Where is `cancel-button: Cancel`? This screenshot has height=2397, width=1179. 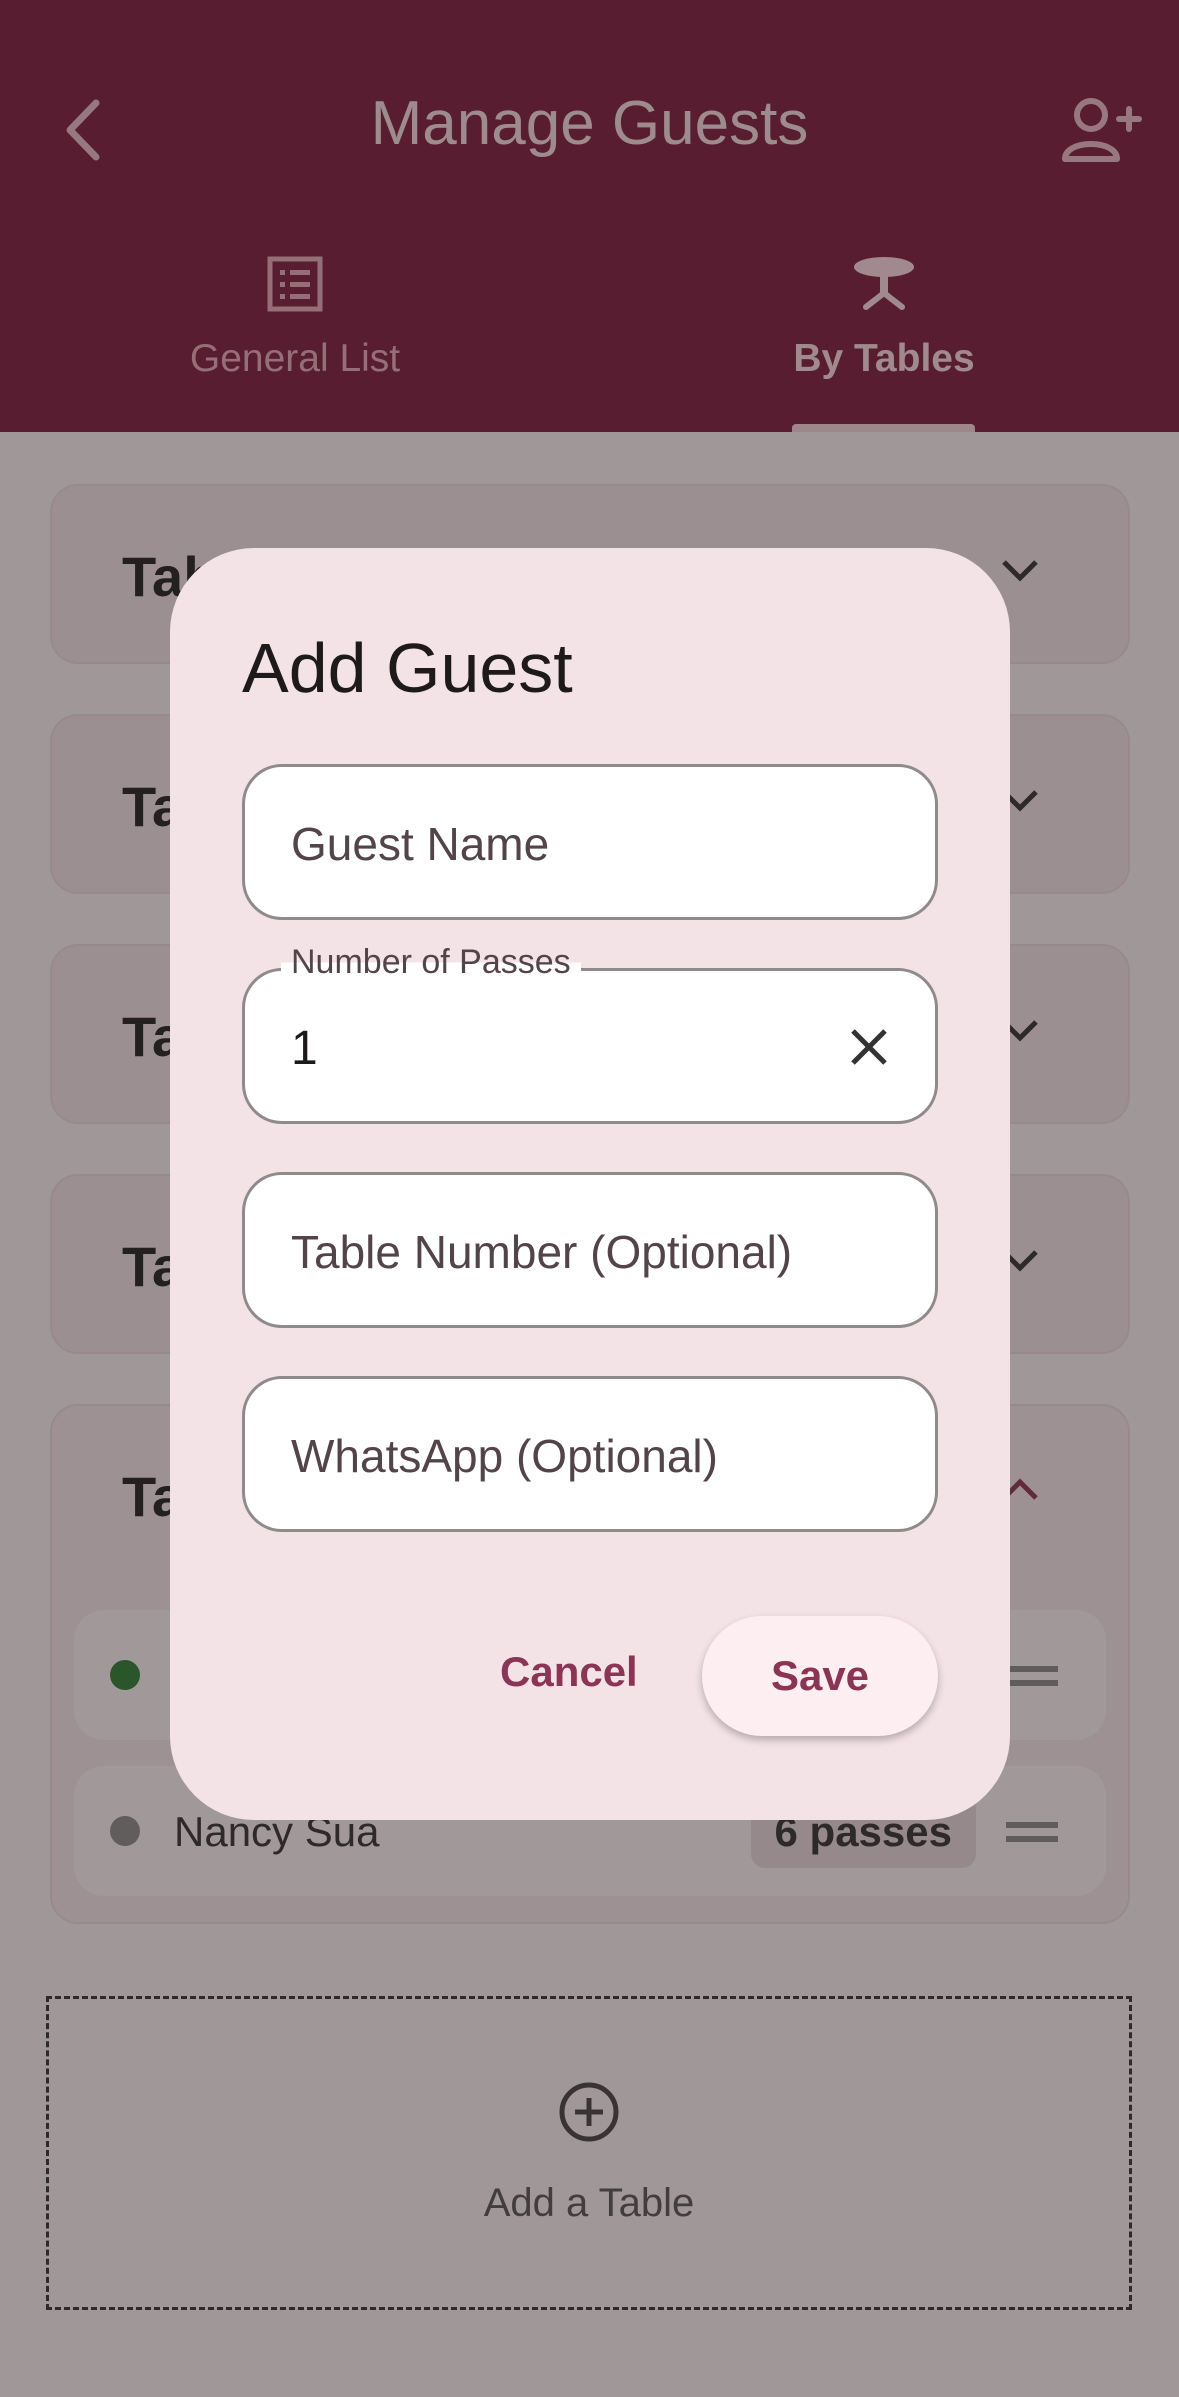 cancel-button: Cancel is located at coordinates (569, 1672).